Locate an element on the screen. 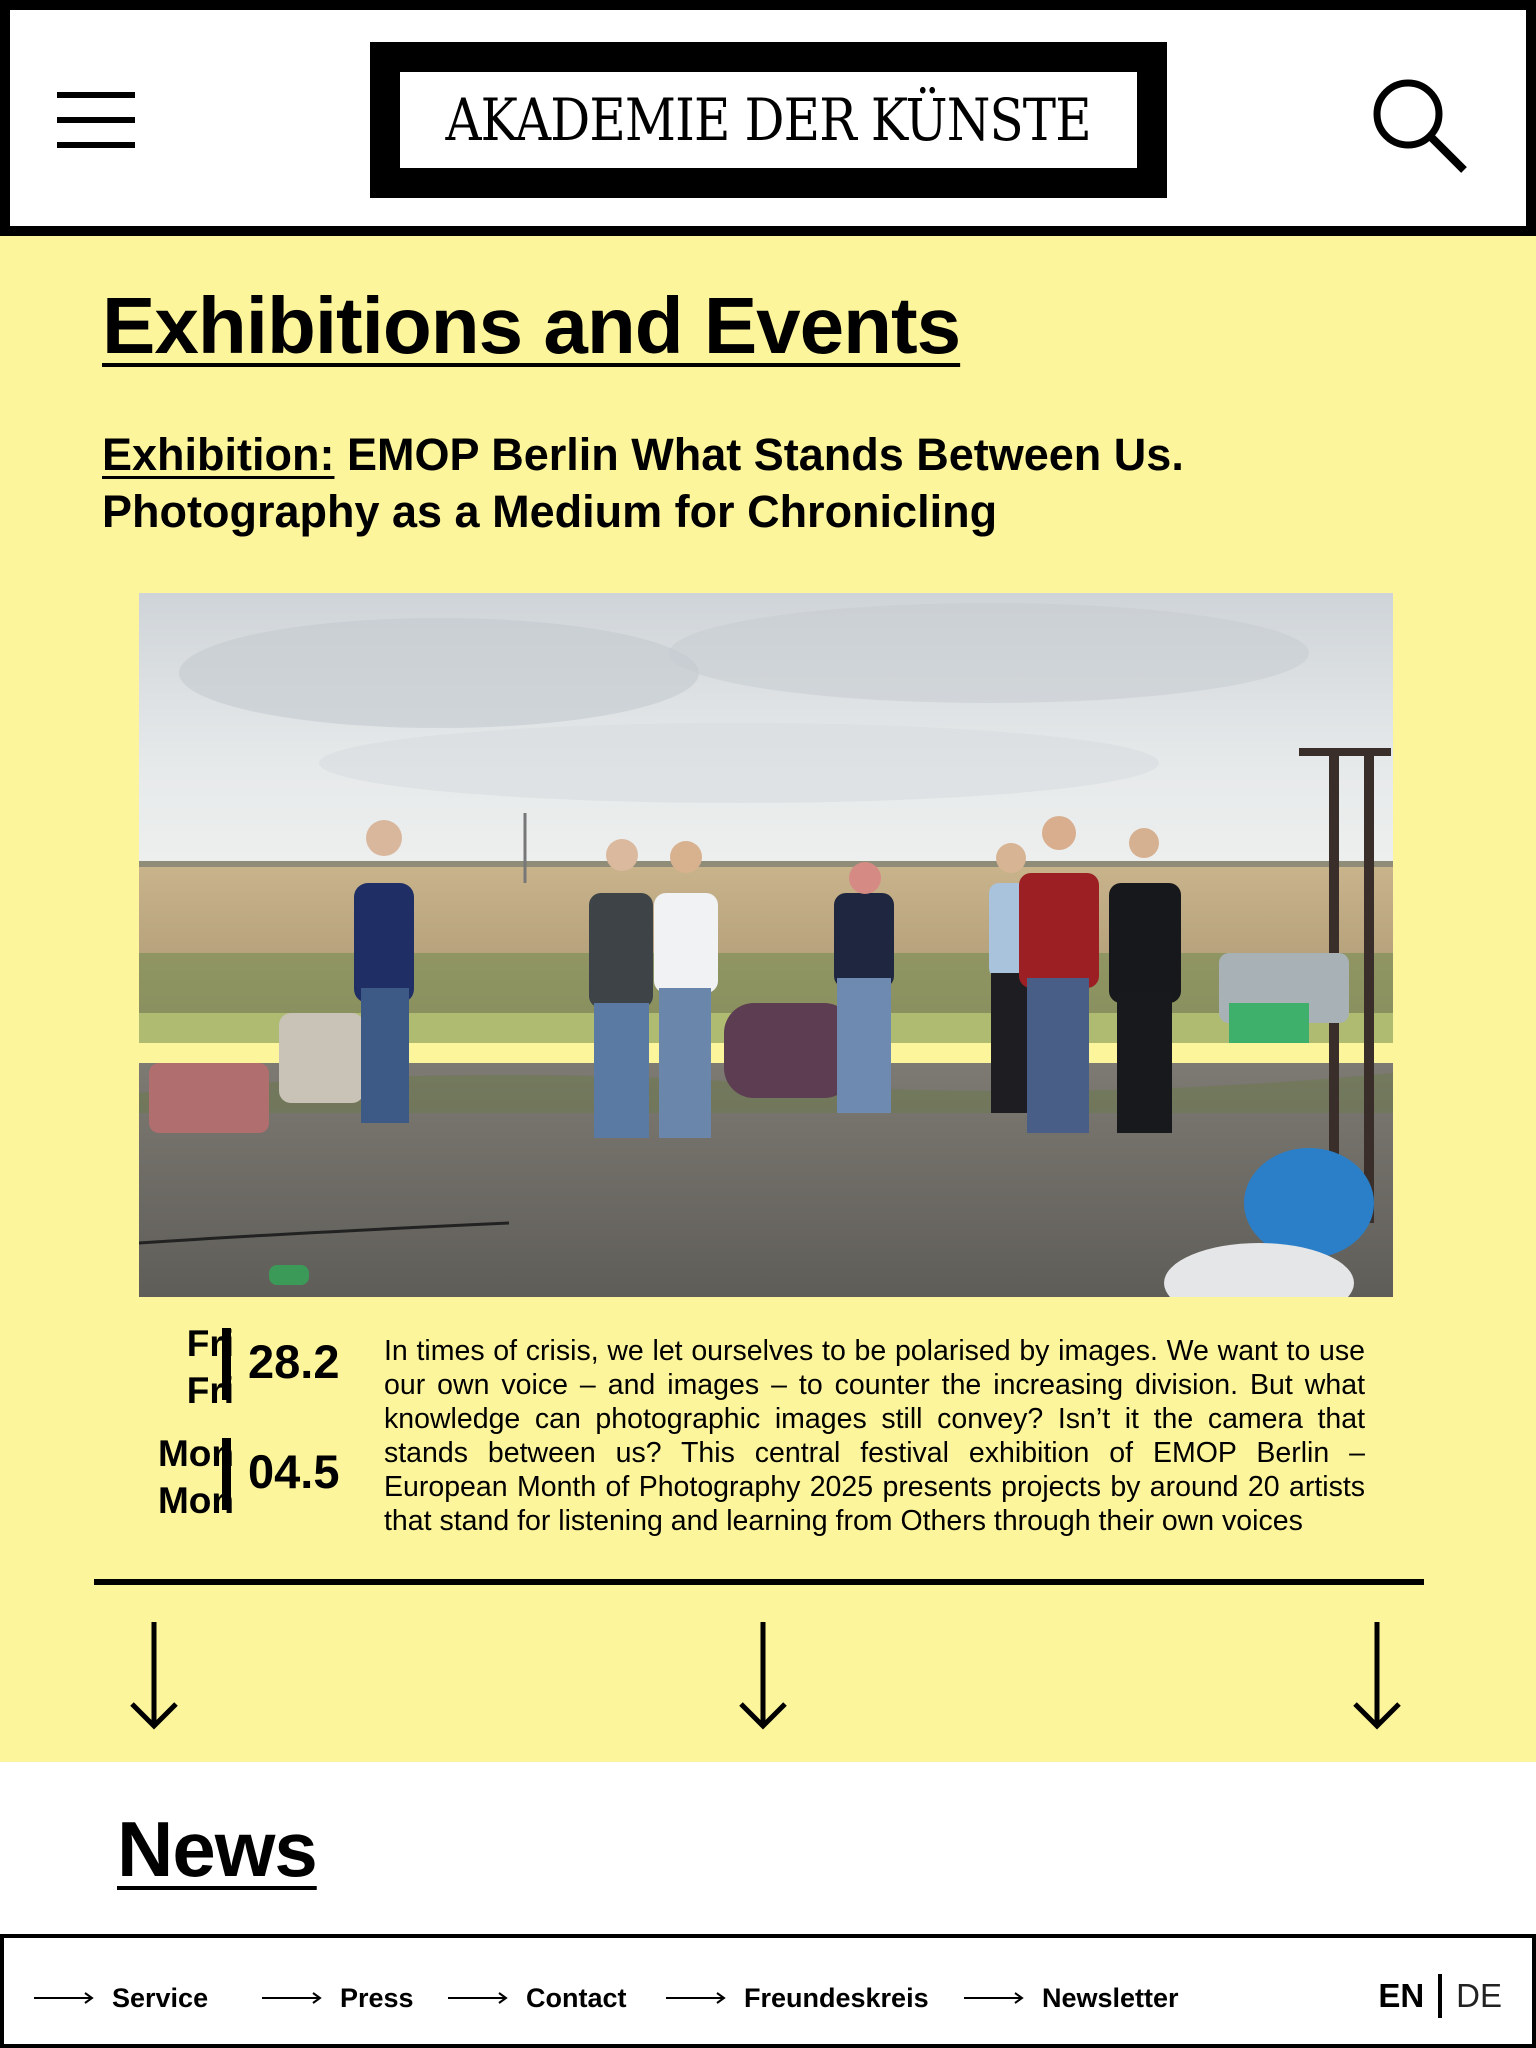  footer-link-label: Freundeskreis is located at coordinates (836, 1997).